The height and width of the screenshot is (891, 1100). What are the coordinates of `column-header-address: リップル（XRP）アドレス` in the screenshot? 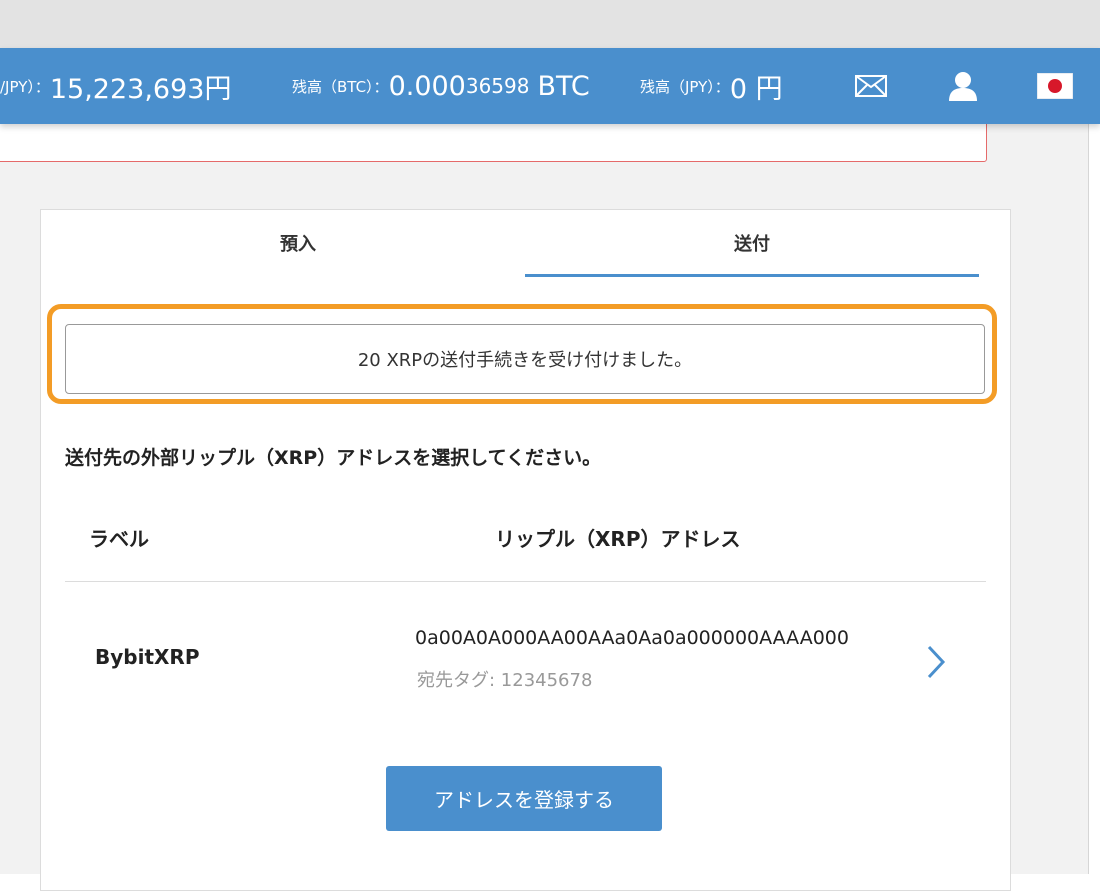 It's located at (618, 539).